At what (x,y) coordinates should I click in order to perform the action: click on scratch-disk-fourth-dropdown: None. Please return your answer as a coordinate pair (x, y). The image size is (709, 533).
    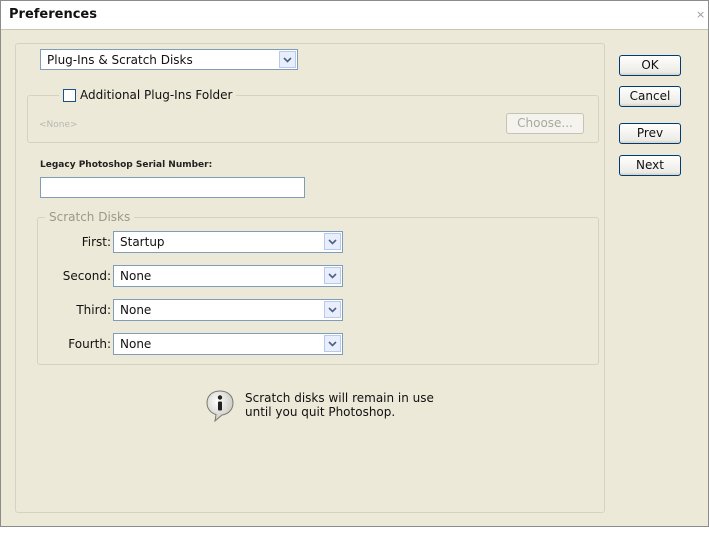
    Looking at the image, I should click on (228, 344).